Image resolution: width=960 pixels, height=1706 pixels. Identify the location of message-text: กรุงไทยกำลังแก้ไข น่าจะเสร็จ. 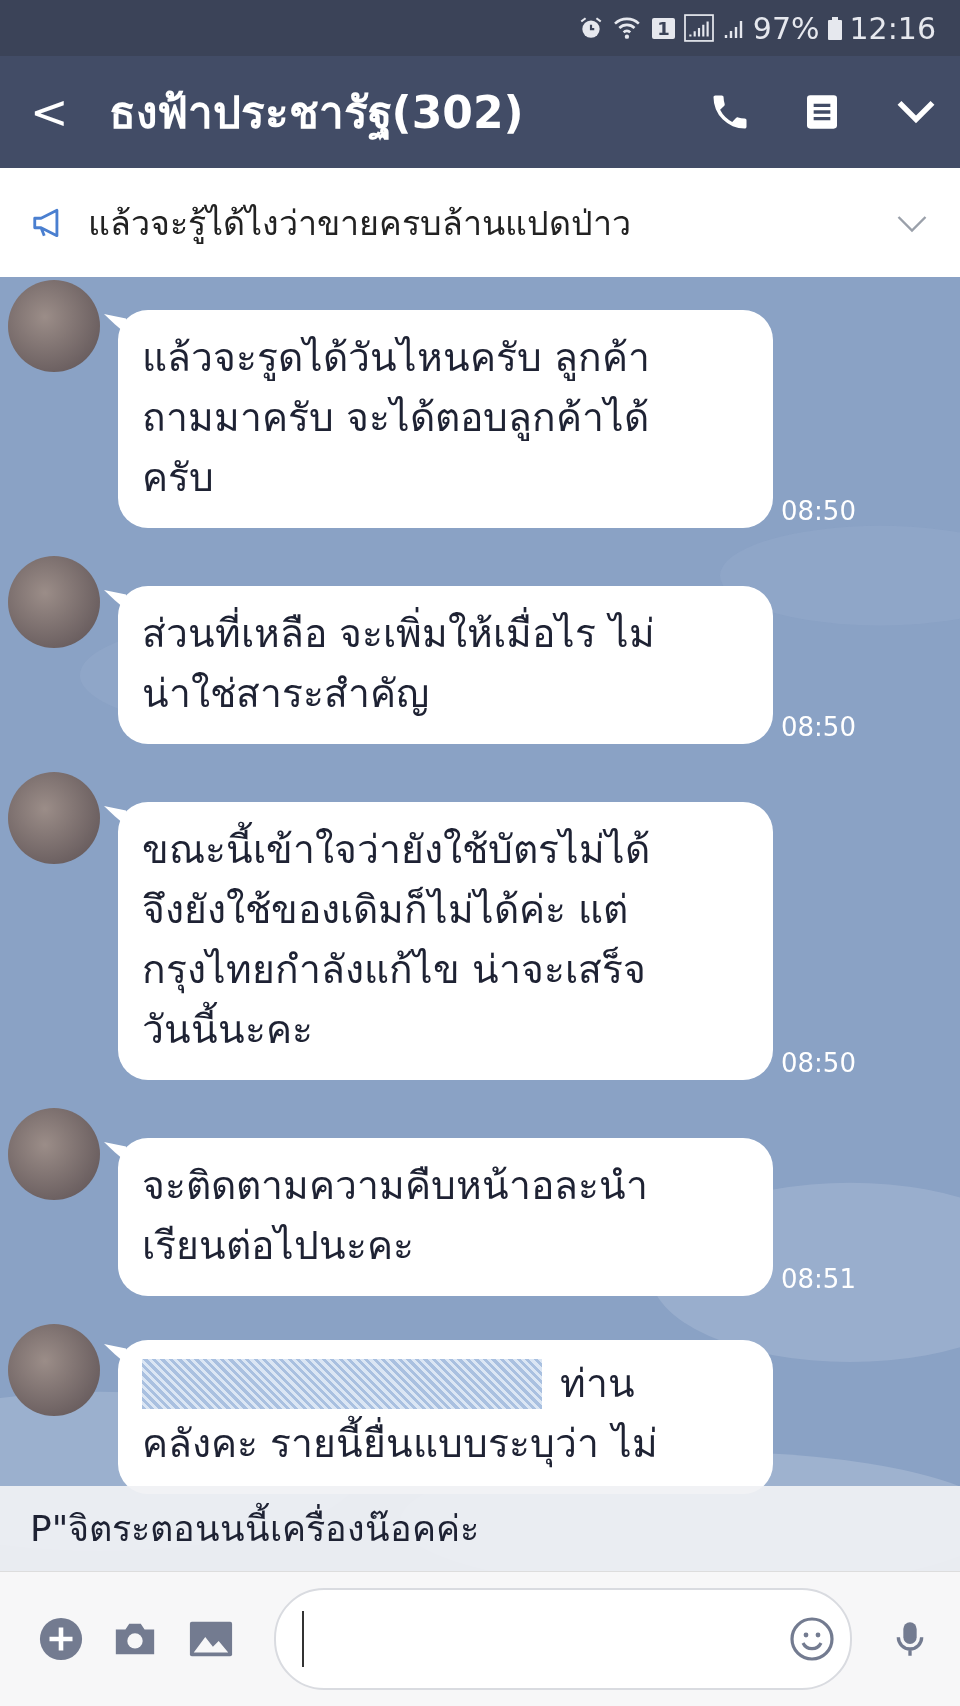
(394, 970).